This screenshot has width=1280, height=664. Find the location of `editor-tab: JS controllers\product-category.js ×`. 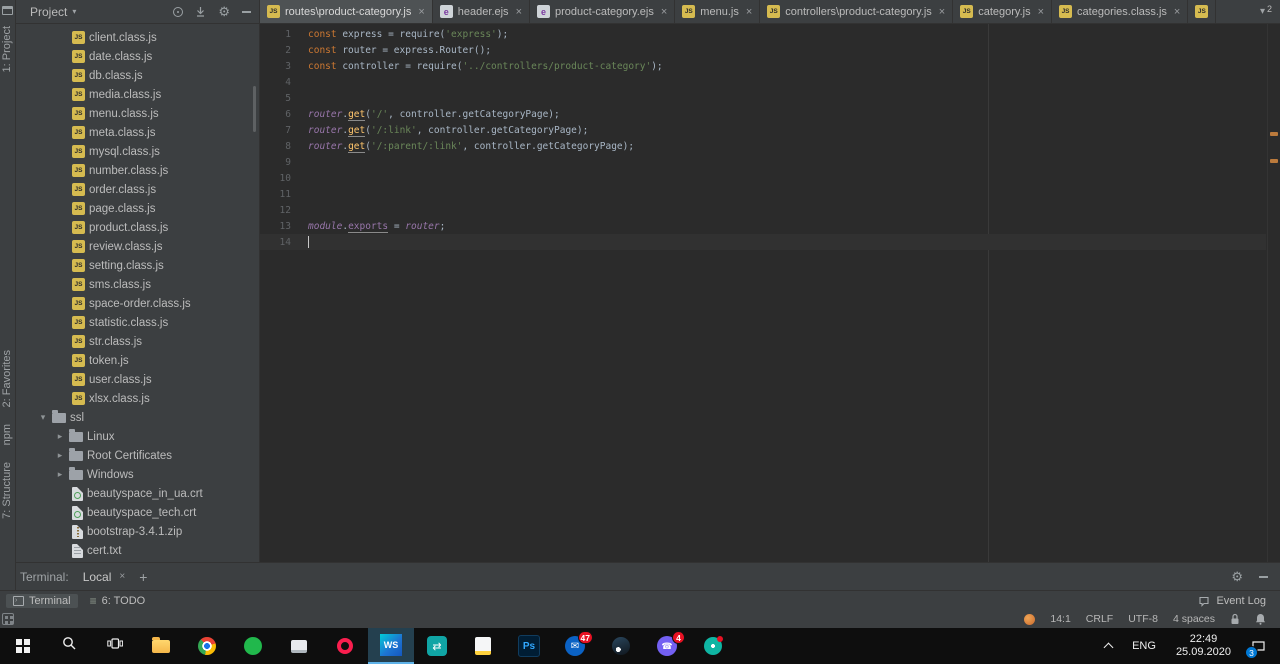

editor-tab: JS controllers\product-category.js × is located at coordinates (857, 11).